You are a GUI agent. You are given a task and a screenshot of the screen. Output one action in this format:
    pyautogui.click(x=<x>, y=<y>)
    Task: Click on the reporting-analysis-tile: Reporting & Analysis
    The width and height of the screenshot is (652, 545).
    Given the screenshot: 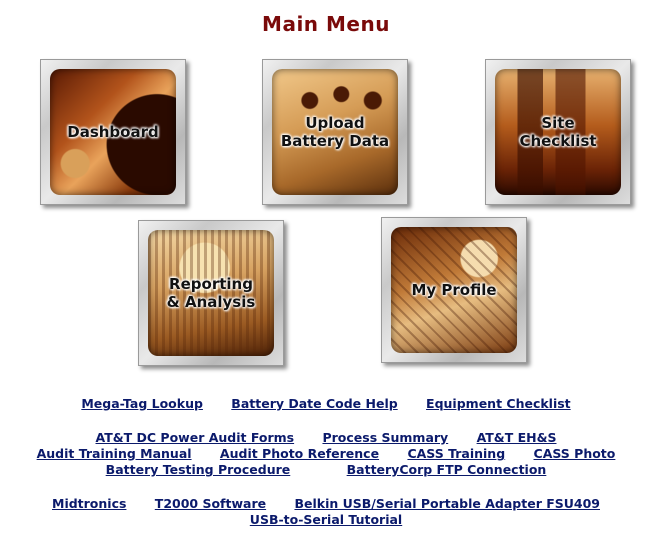 What is the action you would take?
    pyautogui.click(x=211, y=293)
    